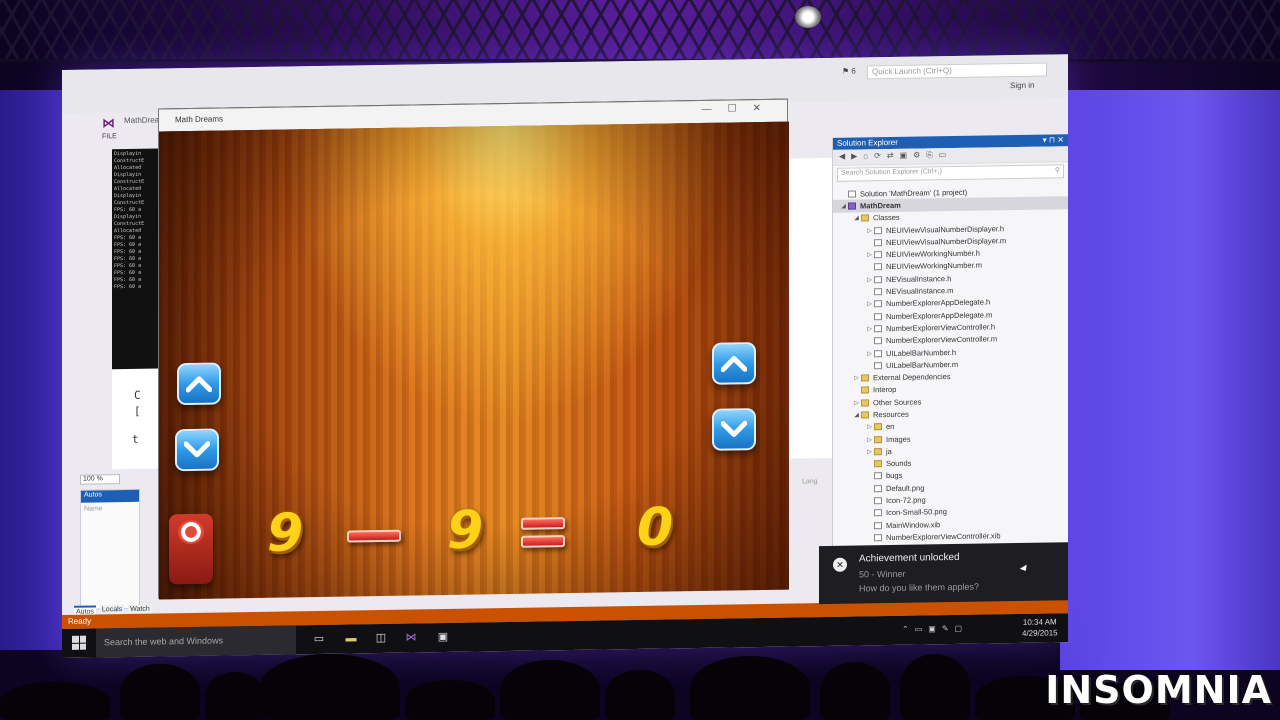  Describe the element at coordinates (889, 451) in the screenshot. I see `solution-tree-item-label: ja` at that location.